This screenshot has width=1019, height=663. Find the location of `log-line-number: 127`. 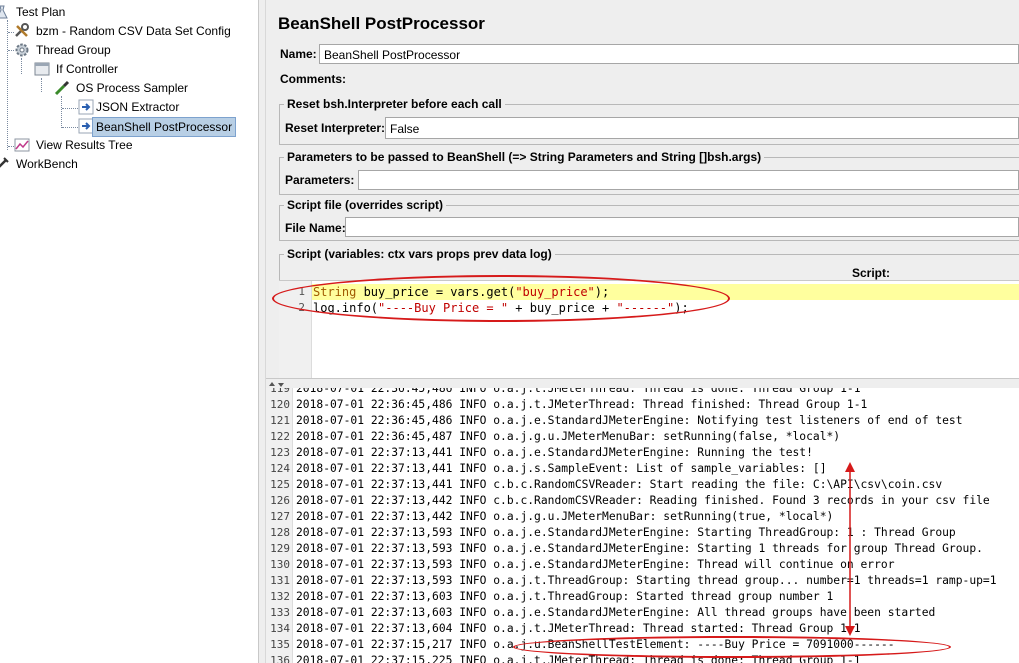

log-line-number: 127 is located at coordinates (280, 516).